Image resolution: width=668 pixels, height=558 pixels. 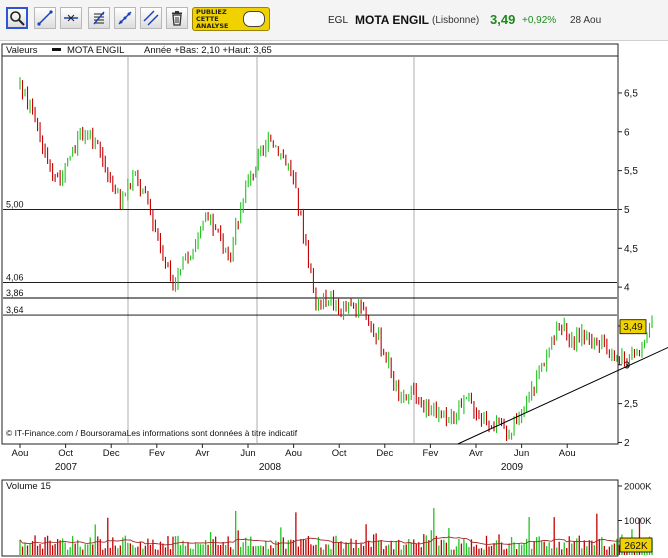 What do you see at coordinates (338, 20) in the screenshot?
I see `ticker-symbol: EGL` at bounding box center [338, 20].